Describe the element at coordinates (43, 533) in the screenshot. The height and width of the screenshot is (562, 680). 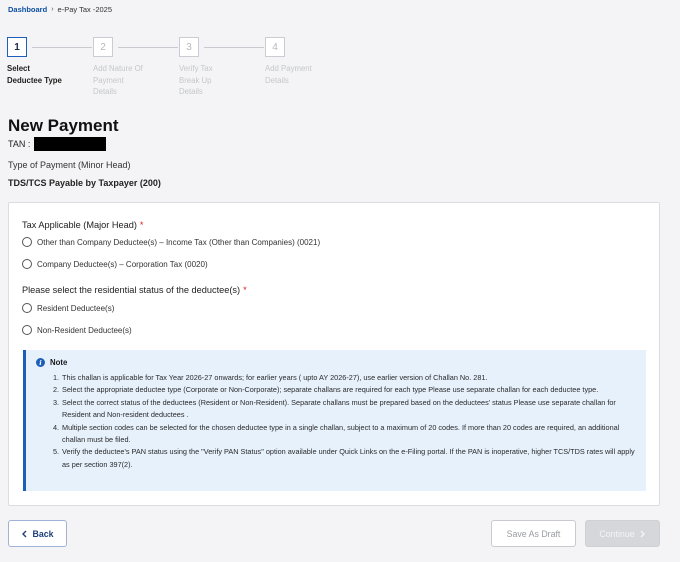
I see `back-button-label: Back` at that location.